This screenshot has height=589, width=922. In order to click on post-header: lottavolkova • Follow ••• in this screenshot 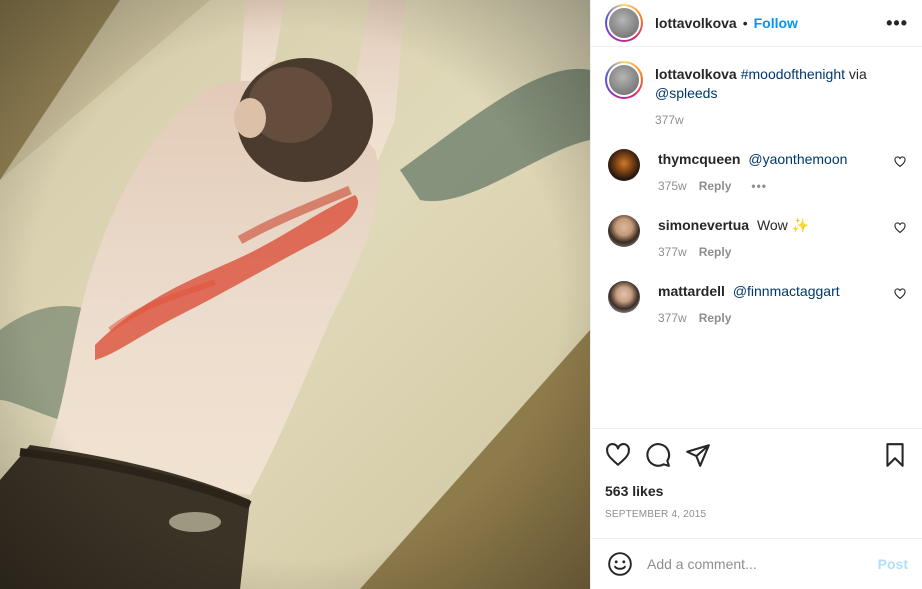, I will do `click(756, 23)`.